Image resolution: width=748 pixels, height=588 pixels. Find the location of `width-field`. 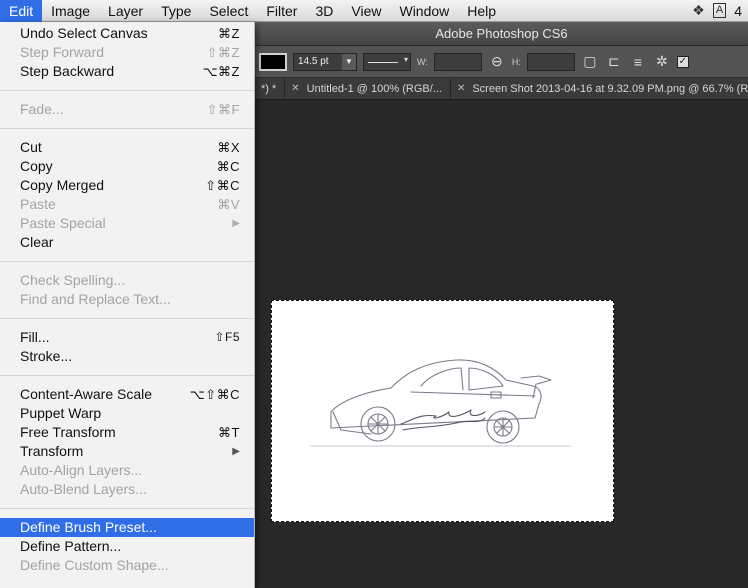

width-field is located at coordinates (457, 61).